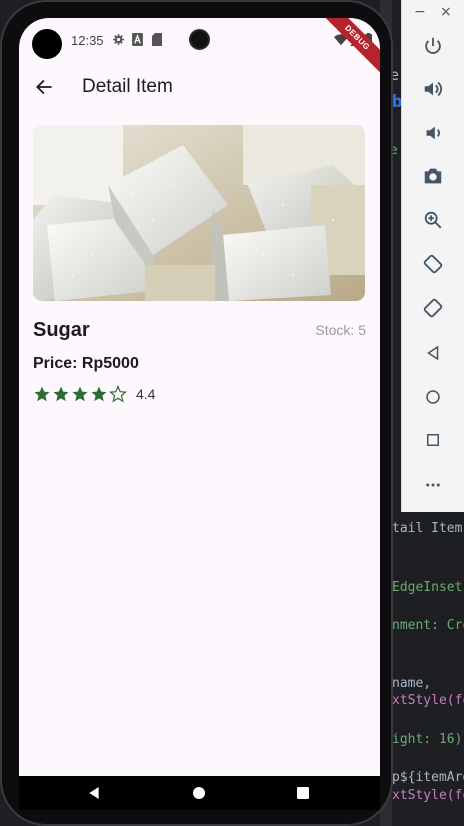  I want to click on volume-up-button, so click(433, 89).